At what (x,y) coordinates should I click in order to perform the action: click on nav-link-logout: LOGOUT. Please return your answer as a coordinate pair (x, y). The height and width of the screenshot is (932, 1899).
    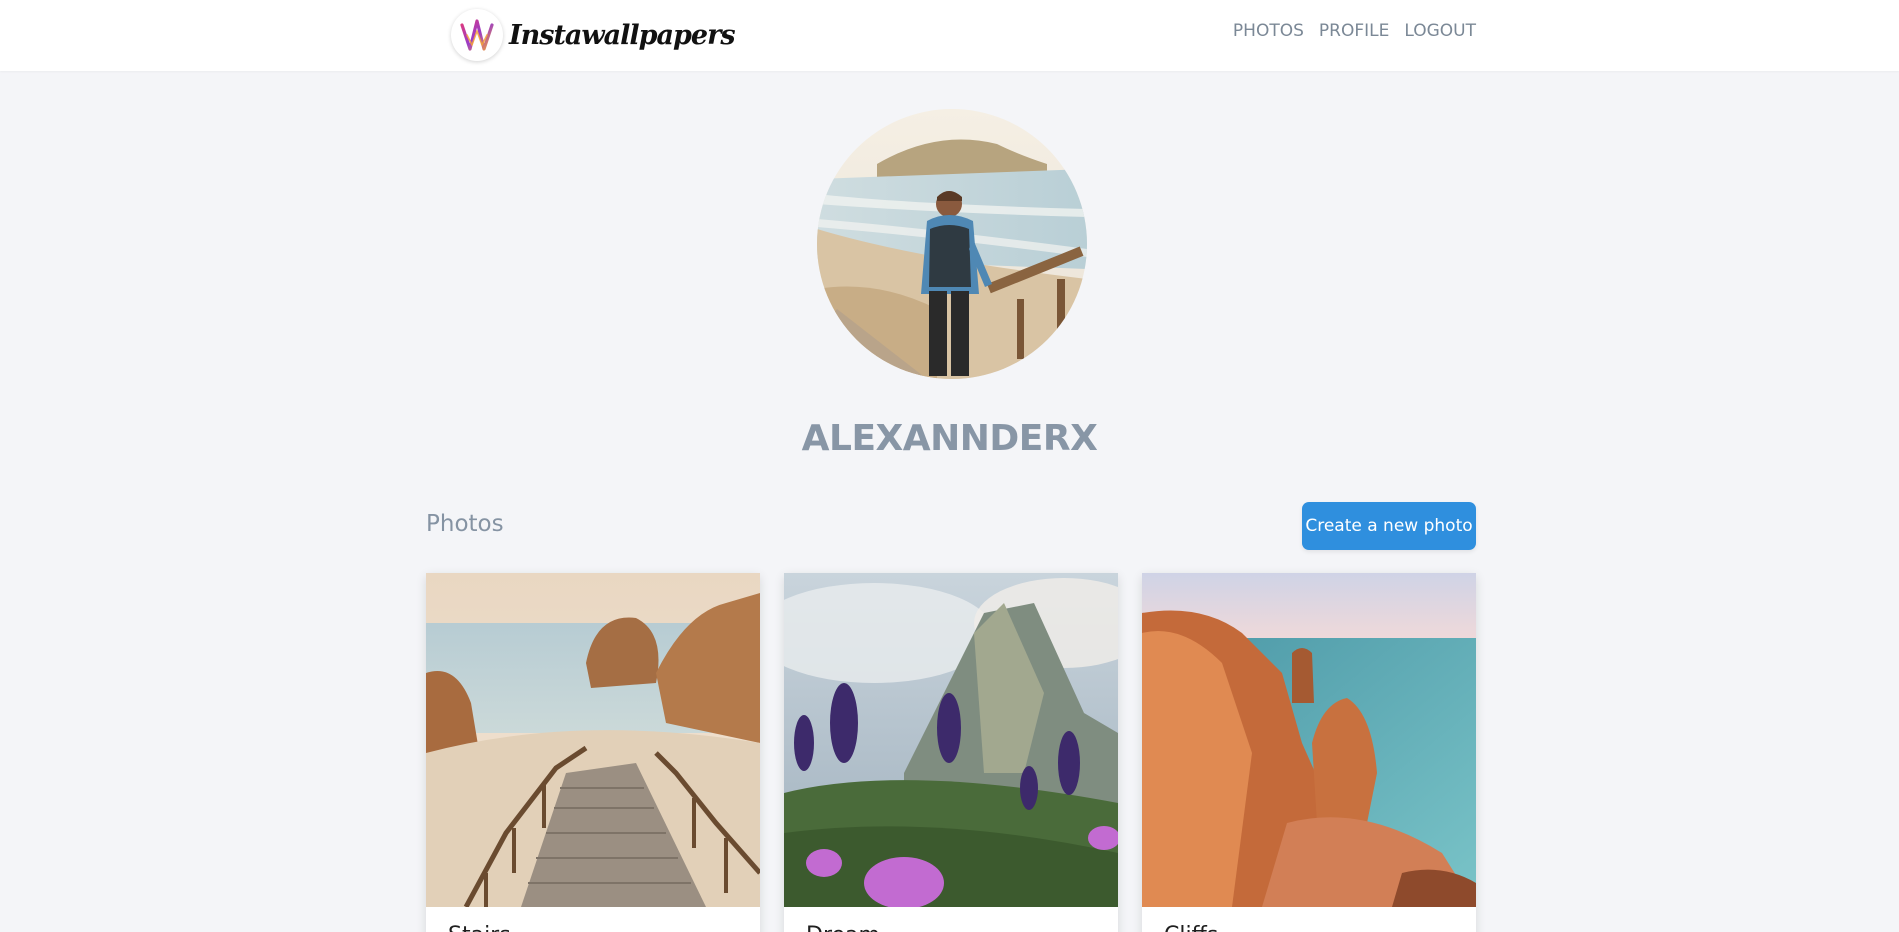
    Looking at the image, I should click on (1440, 31).